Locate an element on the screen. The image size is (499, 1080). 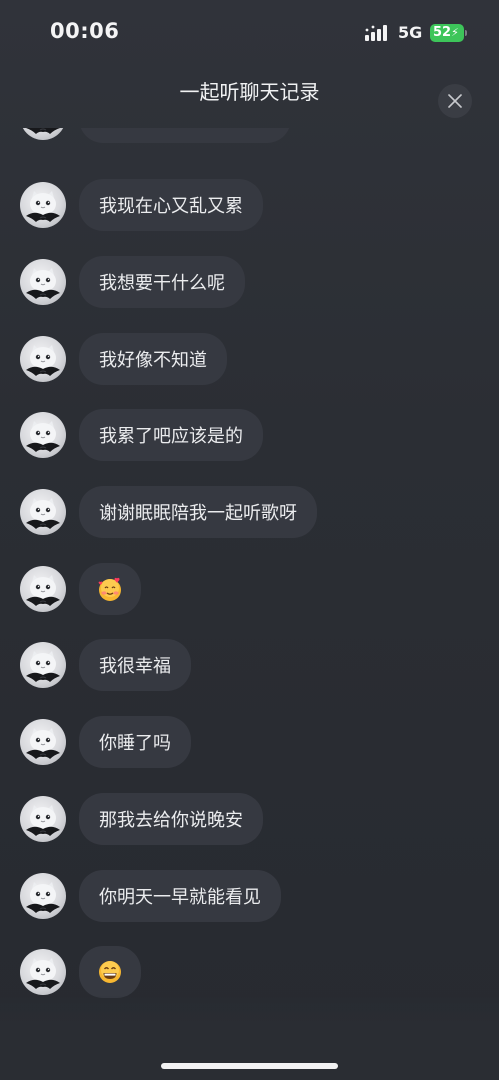
message-bubble: 我现在心又乱又累 is located at coordinates (171, 205).